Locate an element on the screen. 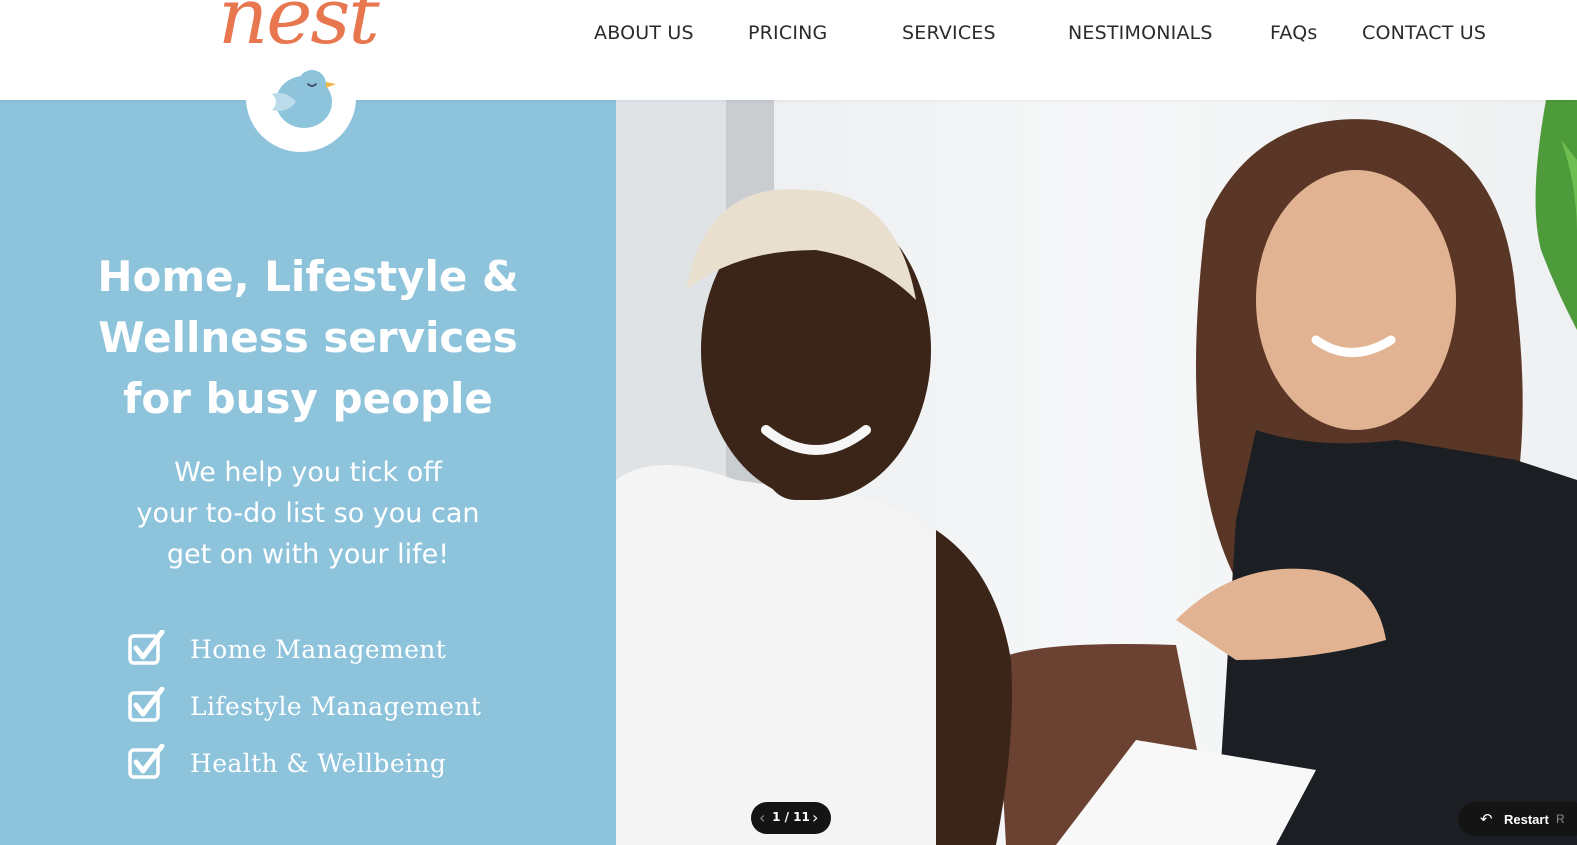  service-label: Lifestyle Management is located at coordinates (336, 706).